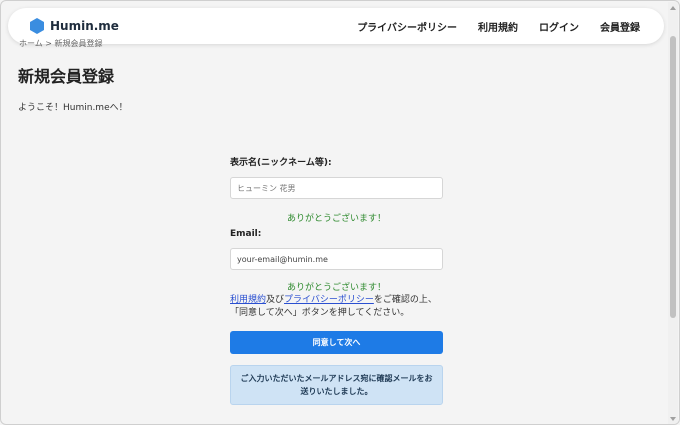 The height and width of the screenshot is (425, 680). I want to click on nav-link-terms: 利用規約, so click(498, 26).